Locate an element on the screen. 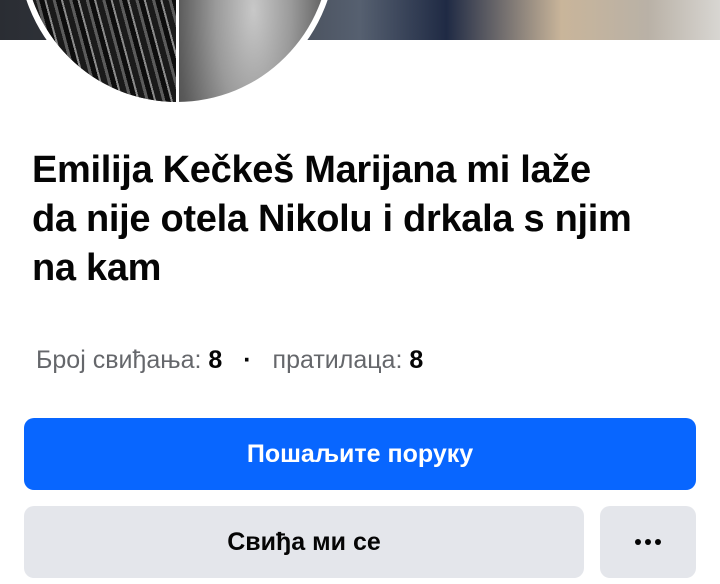  send-message-label: Пошаљите поруку is located at coordinates (360, 453).